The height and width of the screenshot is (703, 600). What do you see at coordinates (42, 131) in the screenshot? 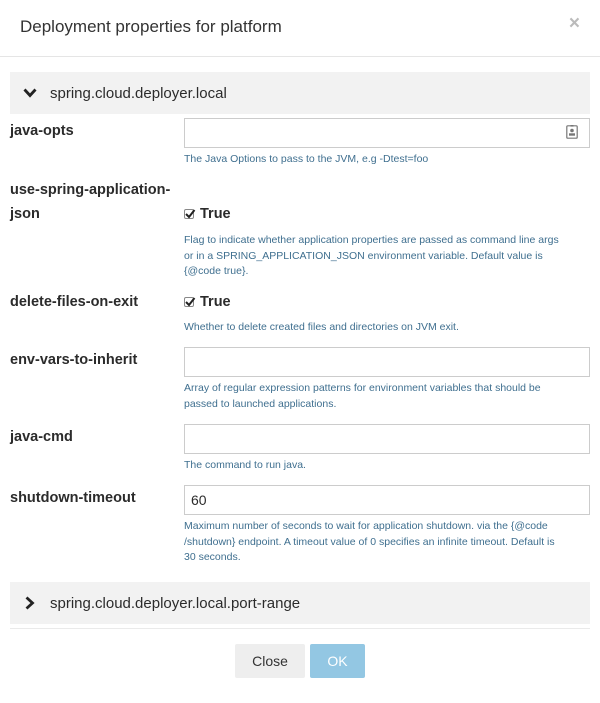
I see `java-opts-label: java-opts` at bounding box center [42, 131].